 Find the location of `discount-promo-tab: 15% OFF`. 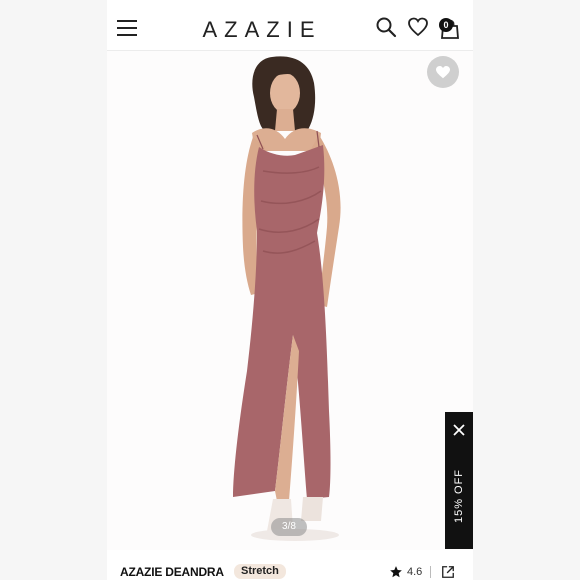

discount-promo-tab: 15% OFF is located at coordinates (459, 480).